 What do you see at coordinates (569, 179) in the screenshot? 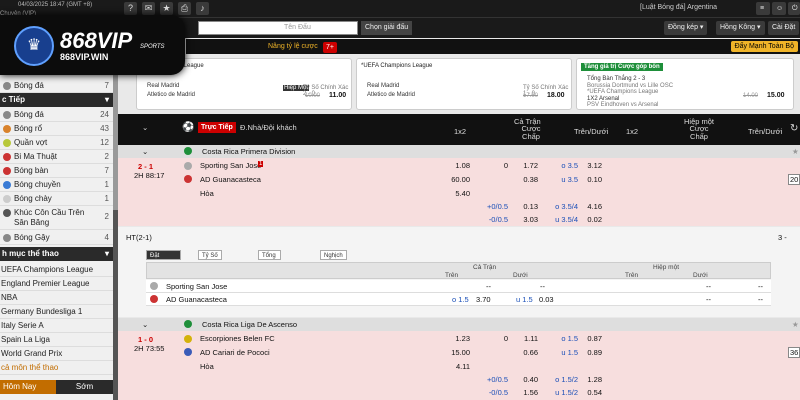
I see `over-under-line: u 3.5` at bounding box center [569, 179].